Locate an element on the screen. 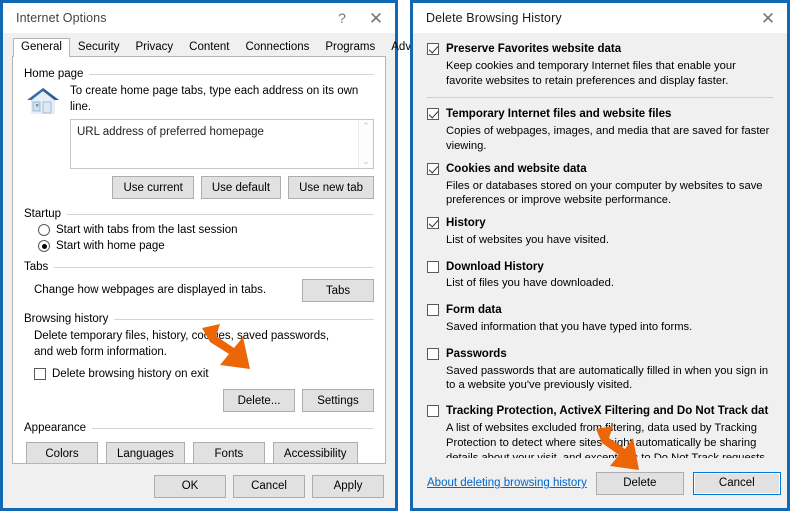  history-label: History is located at coordinates (466, 223).